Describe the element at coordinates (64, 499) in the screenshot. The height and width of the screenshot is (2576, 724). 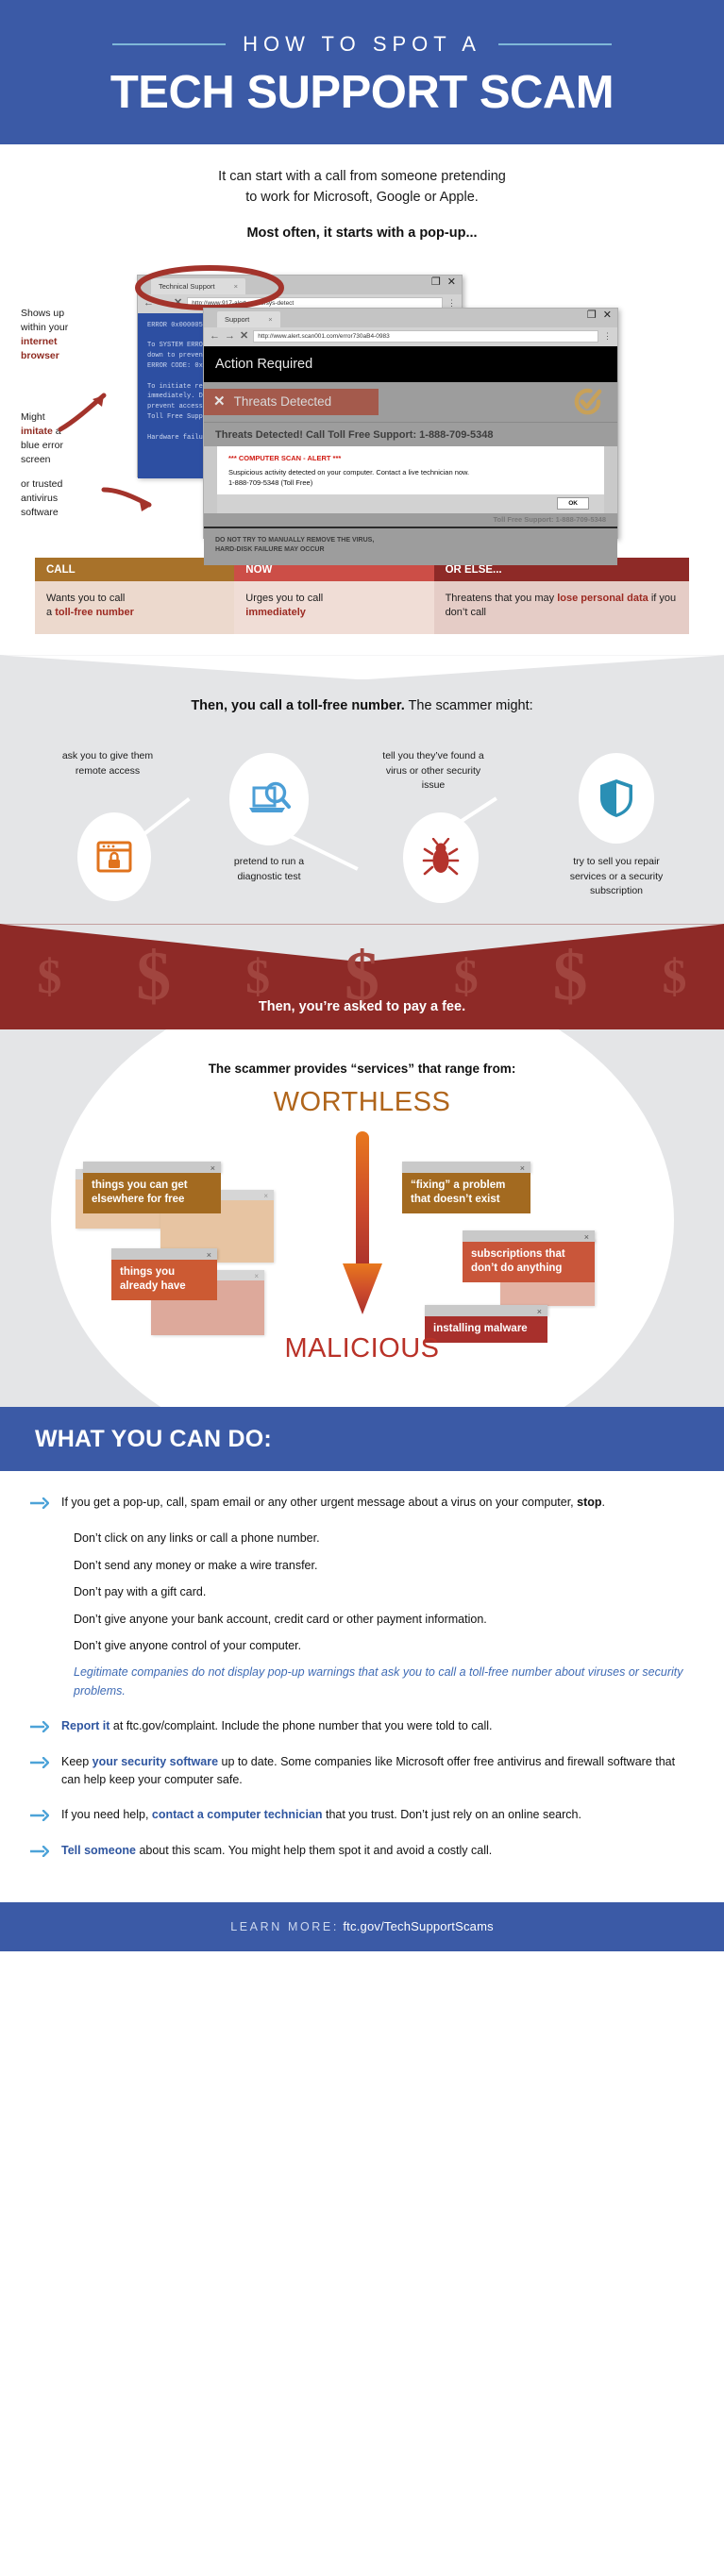
I see `annotation-antivirus: or trusted antivirus software` at that location.